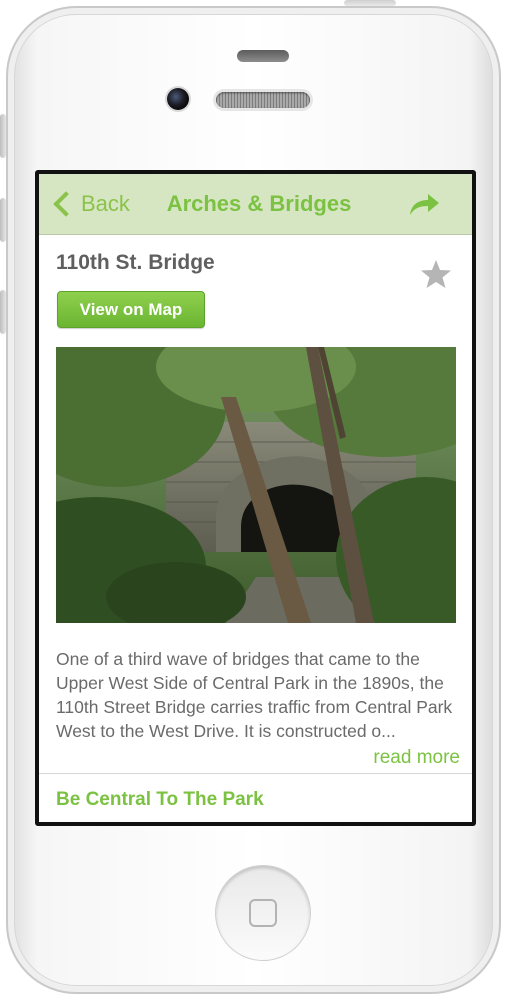  What do you see at coordinates (424, 204) in the screenshot?
I see `share-arrow-icon` at bounding box center [424, 204].